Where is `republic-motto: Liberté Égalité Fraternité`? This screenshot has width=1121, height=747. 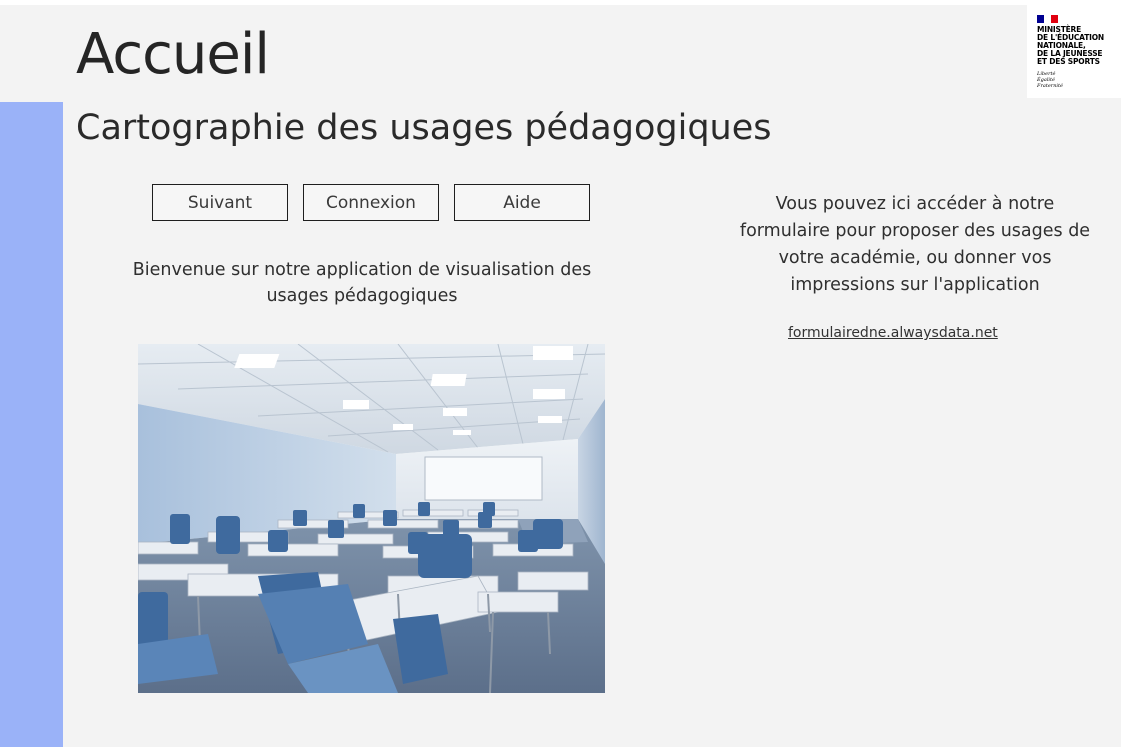 republic-motto: Liberté Égalité Fraternité is located at coordinates (1050, 80).